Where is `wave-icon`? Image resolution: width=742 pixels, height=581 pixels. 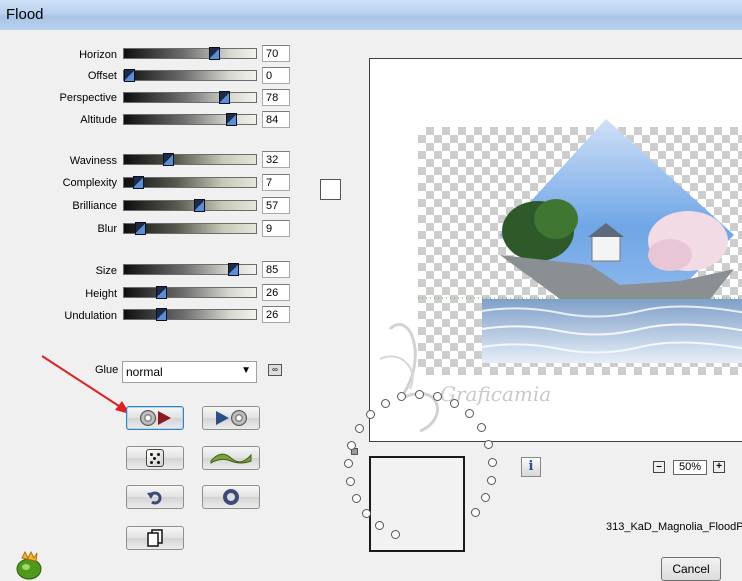
wave-icon is located at coordinates (231, 458).